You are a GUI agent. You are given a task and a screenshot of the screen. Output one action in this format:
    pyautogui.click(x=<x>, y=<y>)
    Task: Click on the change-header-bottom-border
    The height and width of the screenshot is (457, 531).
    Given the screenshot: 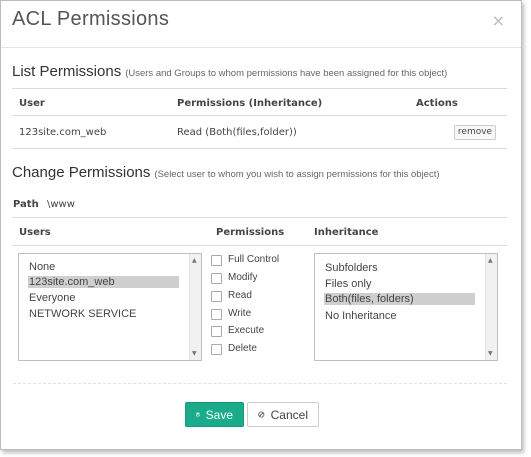 What is the action you would take?
    pyautogui.click(x=259, y=245)
    